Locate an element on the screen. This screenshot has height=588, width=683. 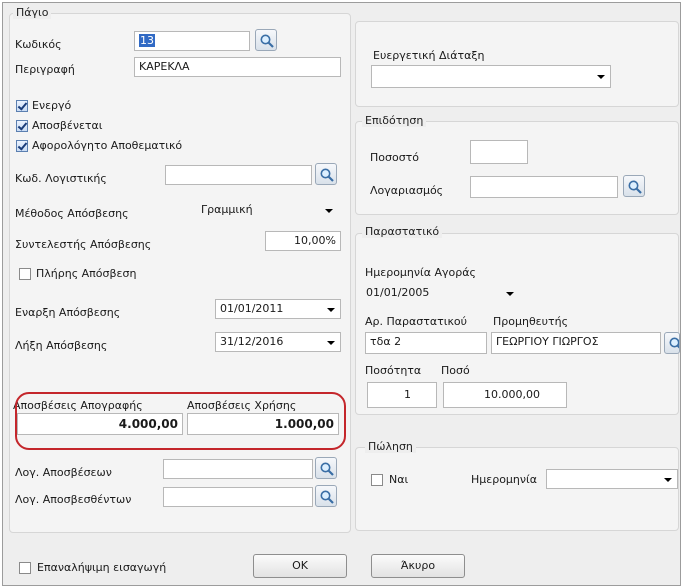
amount-input: 10.000,00 is located at coordinates (505, 395).